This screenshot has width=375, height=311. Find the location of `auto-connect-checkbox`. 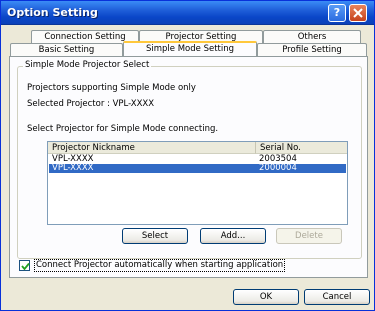

auto-connect-checkbox is located at coordinates (24, 265).